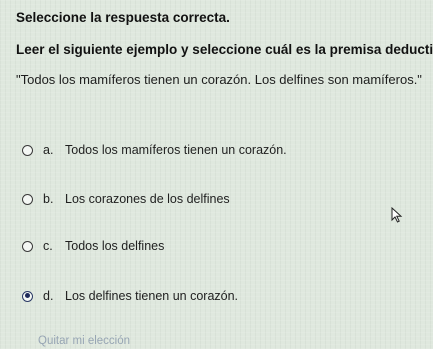 The width and height of the screenshot is (433, 349). Describe the element at coordinates (27, 296) in the screenshot. I see `radio-button-d-selected` at that location.